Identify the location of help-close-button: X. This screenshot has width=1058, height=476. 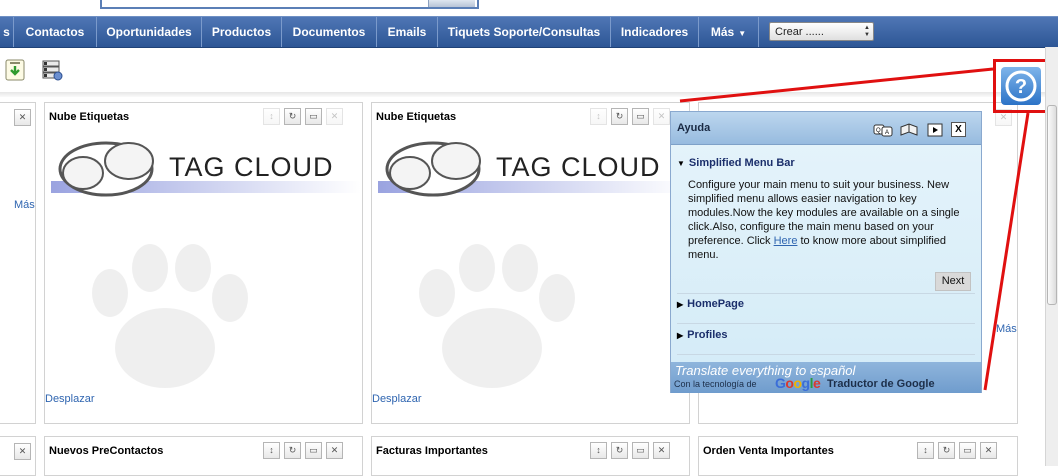
(958, 129).